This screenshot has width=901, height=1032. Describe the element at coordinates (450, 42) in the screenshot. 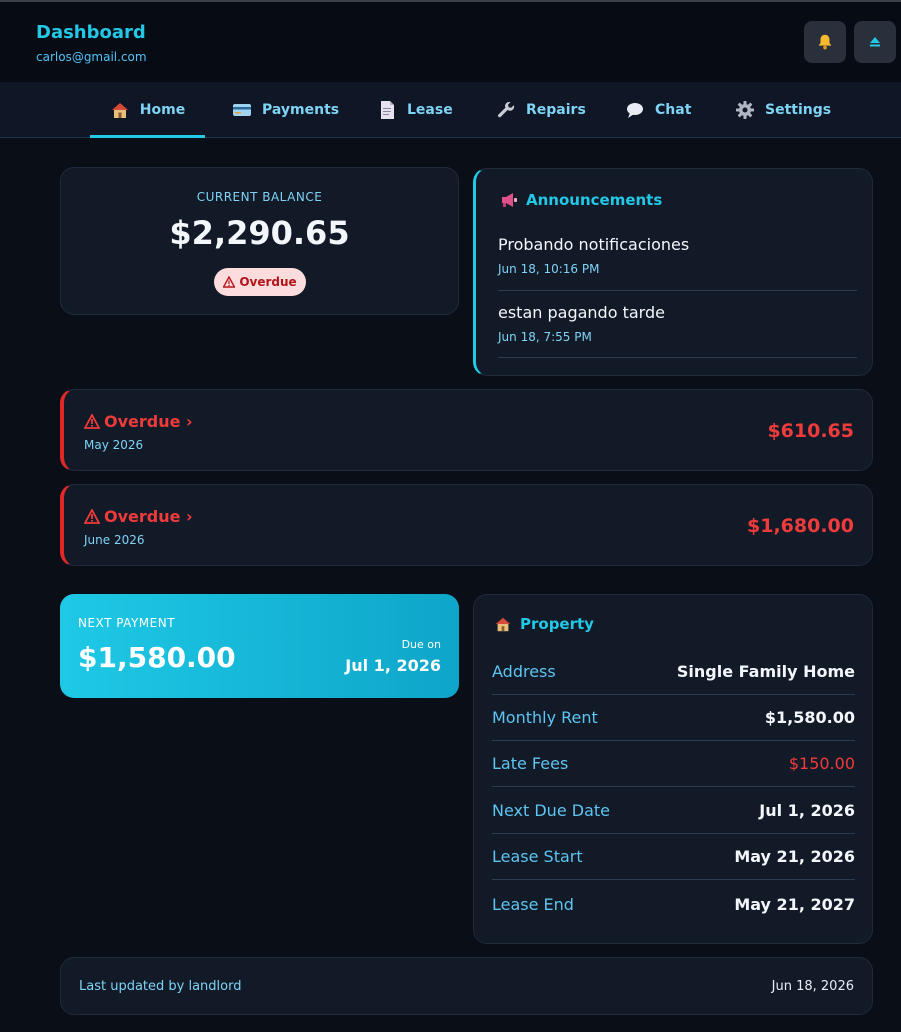

I see `app-header: Dashboard carlos@gmail.com` at that location.